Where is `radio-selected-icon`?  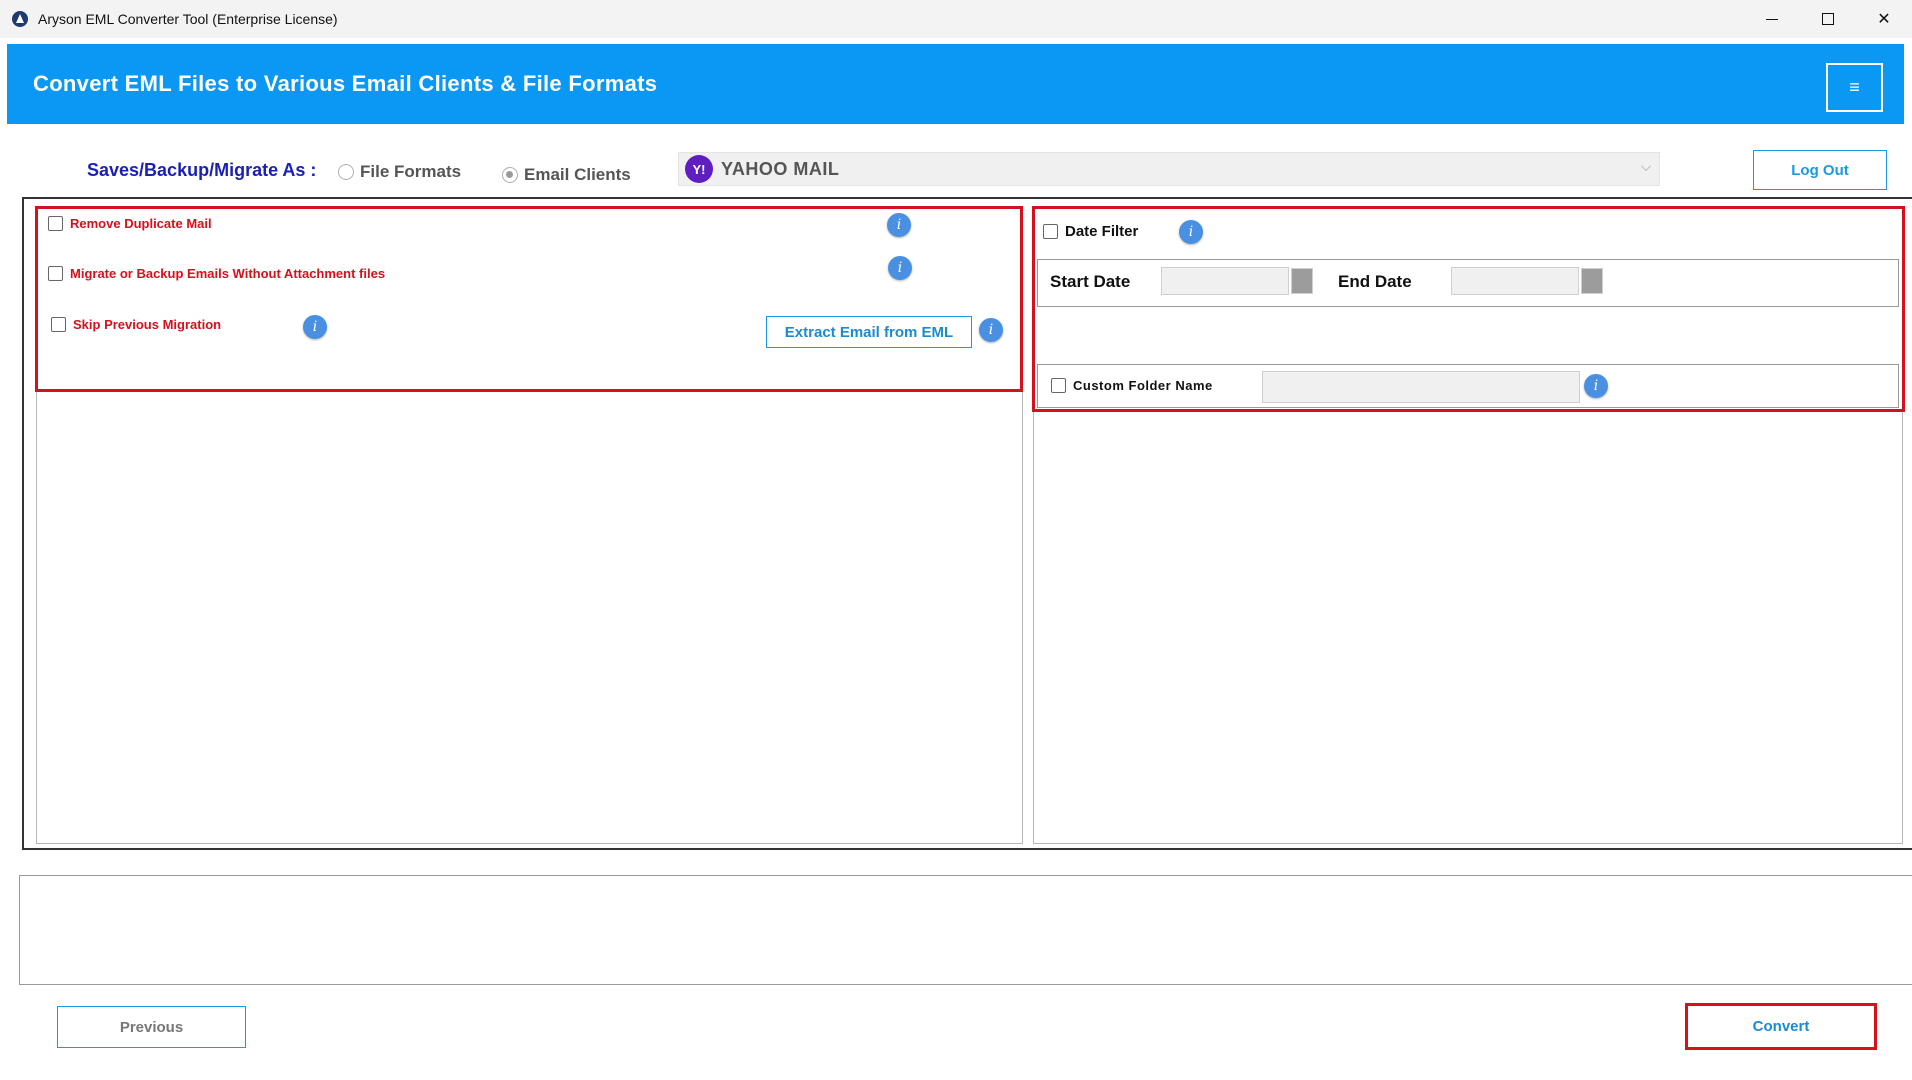
radio-selected-icon is located at coordinates (510, 175).